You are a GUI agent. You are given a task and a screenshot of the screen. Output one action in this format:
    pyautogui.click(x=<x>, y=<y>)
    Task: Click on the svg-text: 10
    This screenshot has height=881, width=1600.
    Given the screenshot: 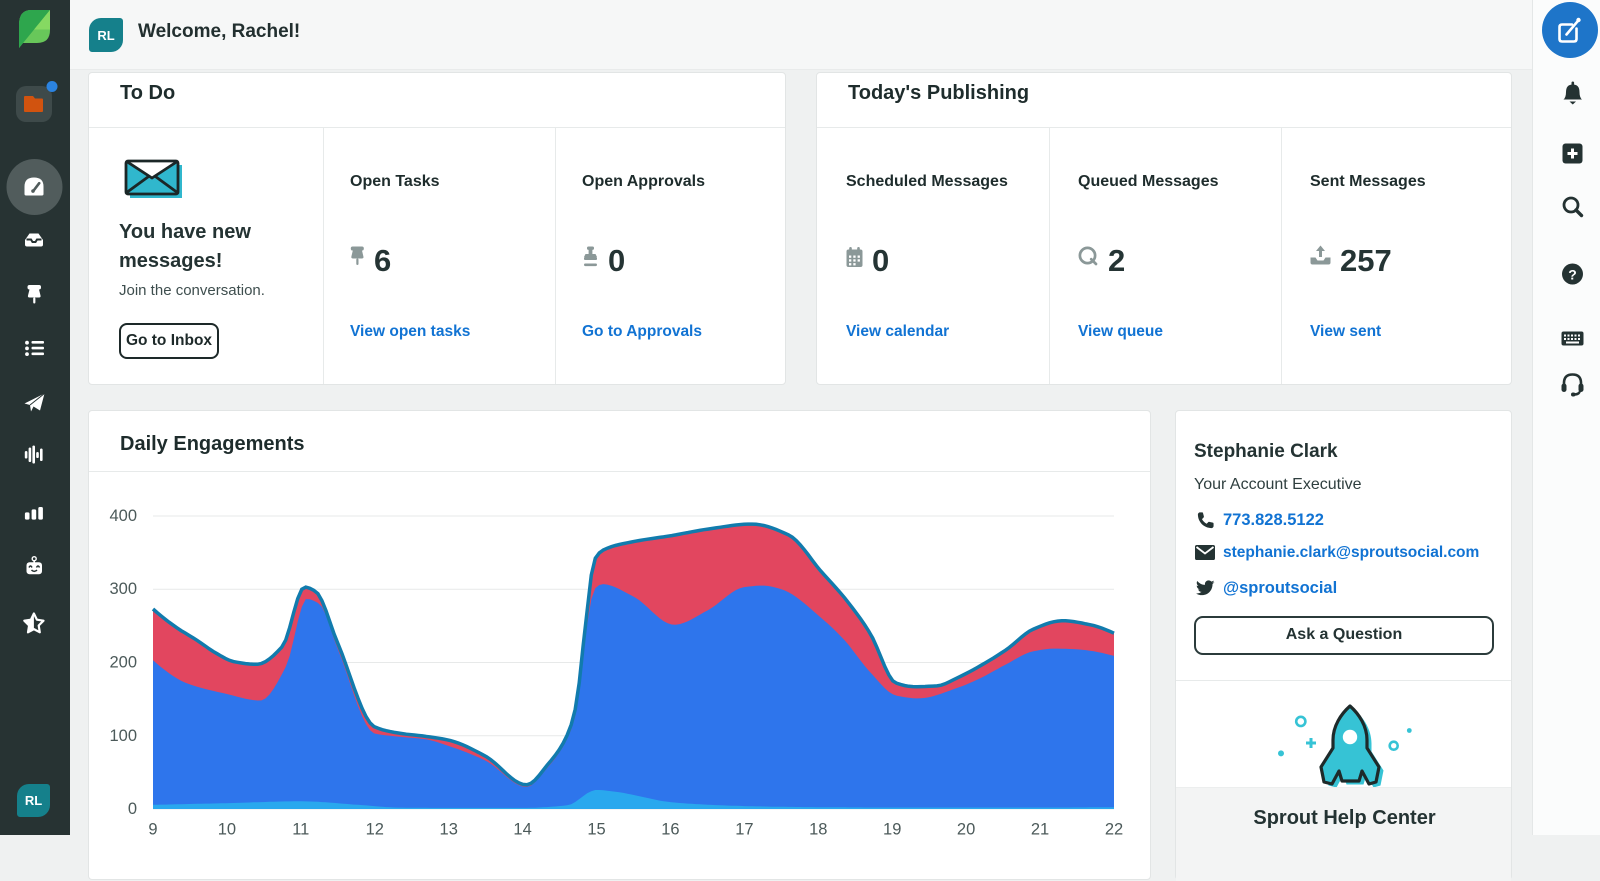 What is the action you would take?
    pyautogui.click(x=227, y=830)
    